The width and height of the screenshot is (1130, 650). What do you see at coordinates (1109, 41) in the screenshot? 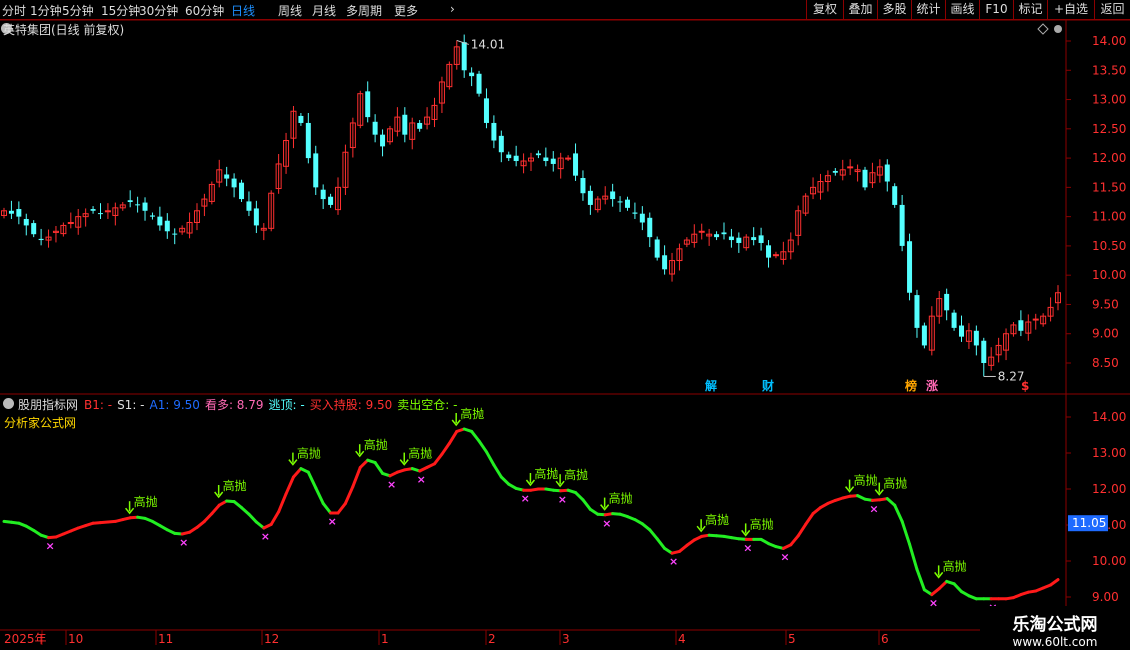
I see `price-tick-0: 14.00` at bounding box center [1109, 41].